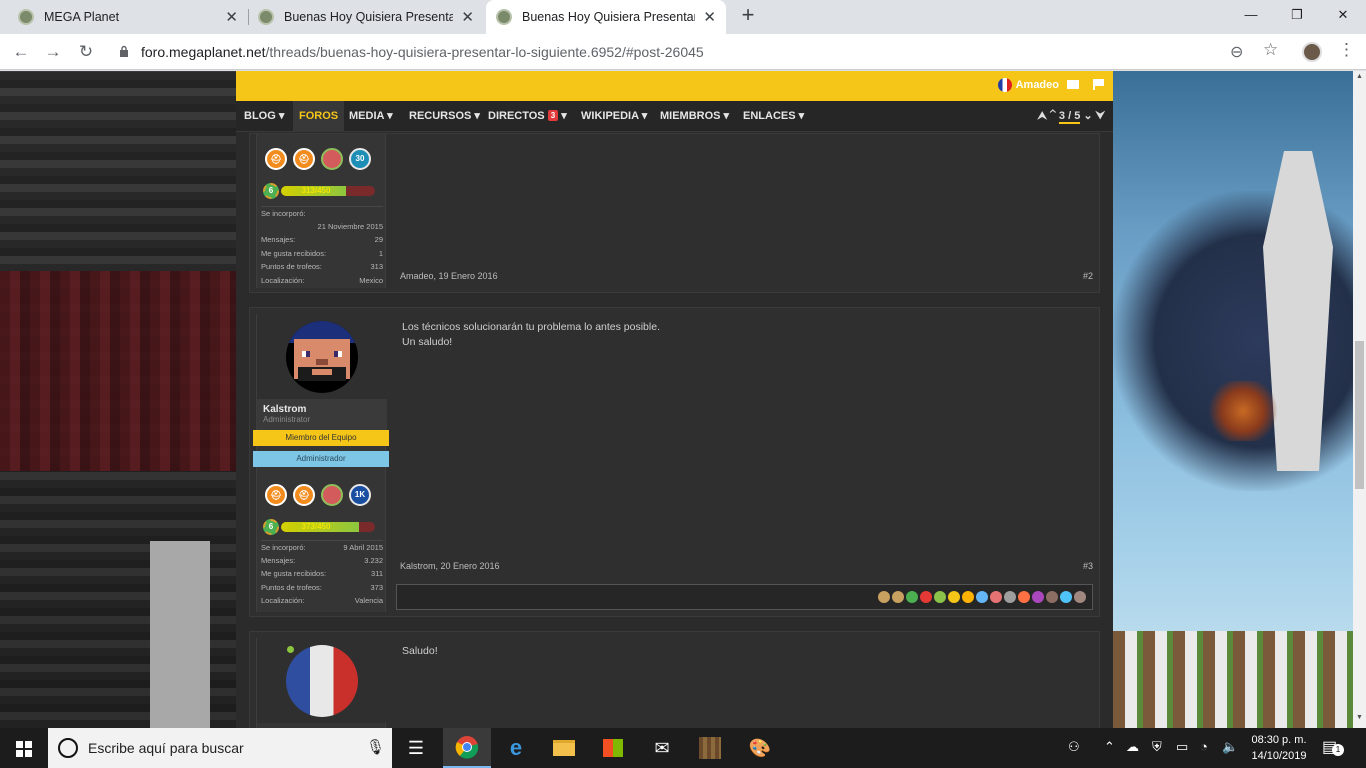 The image size is (1366, 768). What do you see at coordinates (748, 15) in the screenshot?
I see `new-tab-button: +` at bounding box center [748, 15].